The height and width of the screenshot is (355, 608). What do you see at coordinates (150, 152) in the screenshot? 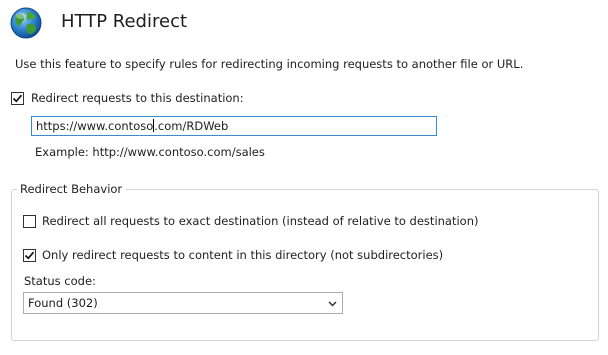
I see `destination-example: Example: http://www.contoso.com/sales` at bounding box center [150, 152].